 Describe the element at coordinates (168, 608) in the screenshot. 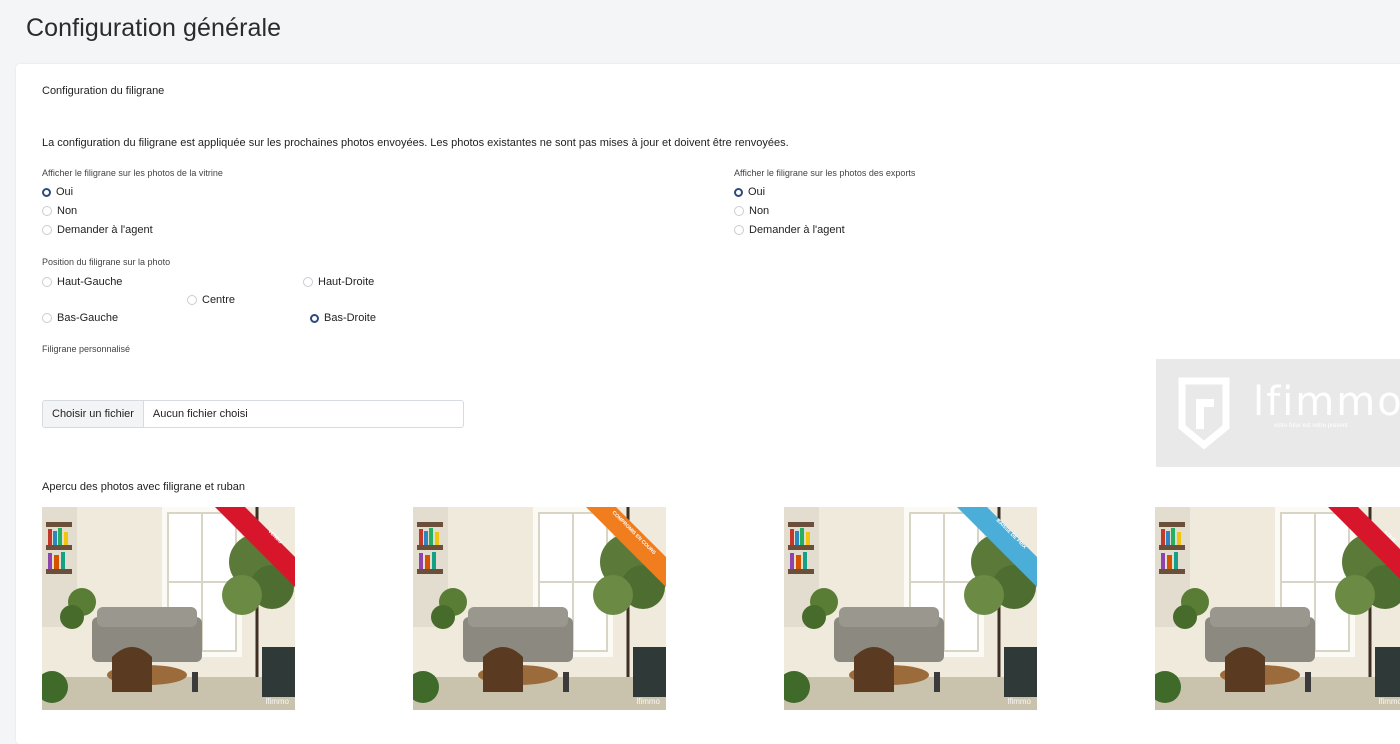

I see `preview-photo: VENDU lfimmo` at that location.